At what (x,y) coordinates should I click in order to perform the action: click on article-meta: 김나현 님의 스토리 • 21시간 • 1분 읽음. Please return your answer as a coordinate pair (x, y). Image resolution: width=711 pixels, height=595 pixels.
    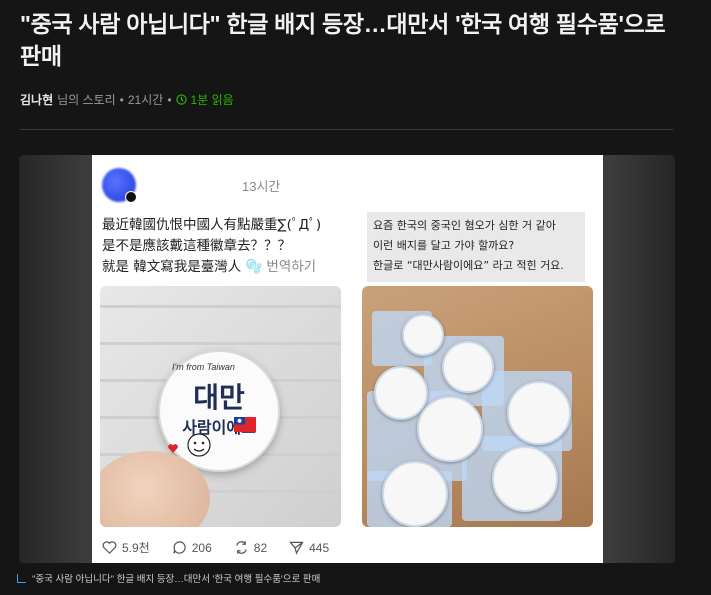
    Looking at the image, I should click on (127, 99).